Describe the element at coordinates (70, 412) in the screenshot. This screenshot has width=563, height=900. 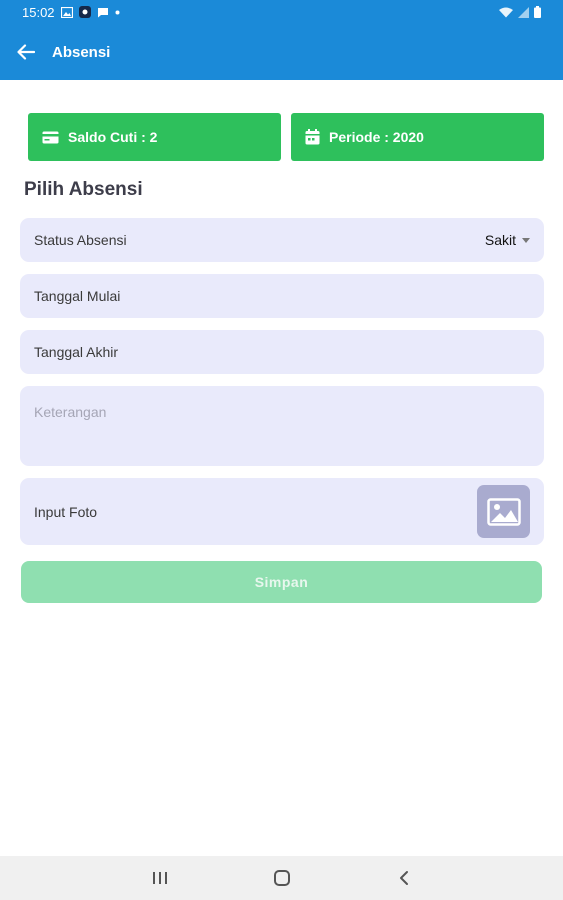
I see `keterangan-placeholder: Keterangan` at that location.